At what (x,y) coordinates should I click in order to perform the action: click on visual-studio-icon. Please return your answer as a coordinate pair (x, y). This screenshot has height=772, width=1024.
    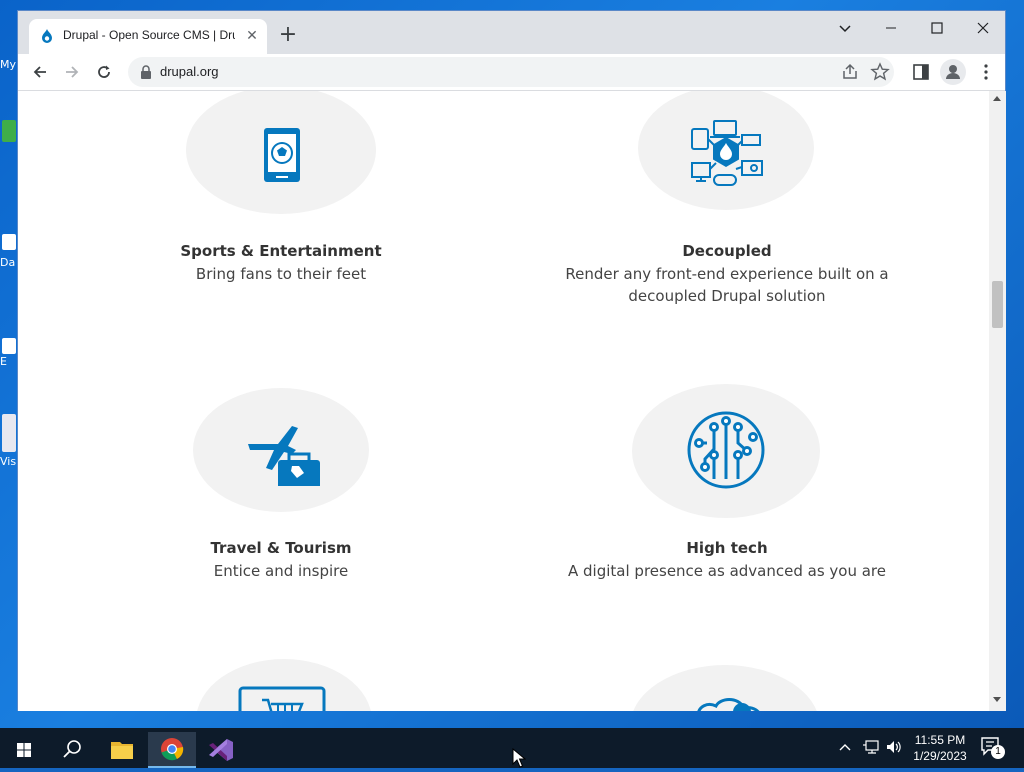
    Looking at the image, I should click on (221, 750).